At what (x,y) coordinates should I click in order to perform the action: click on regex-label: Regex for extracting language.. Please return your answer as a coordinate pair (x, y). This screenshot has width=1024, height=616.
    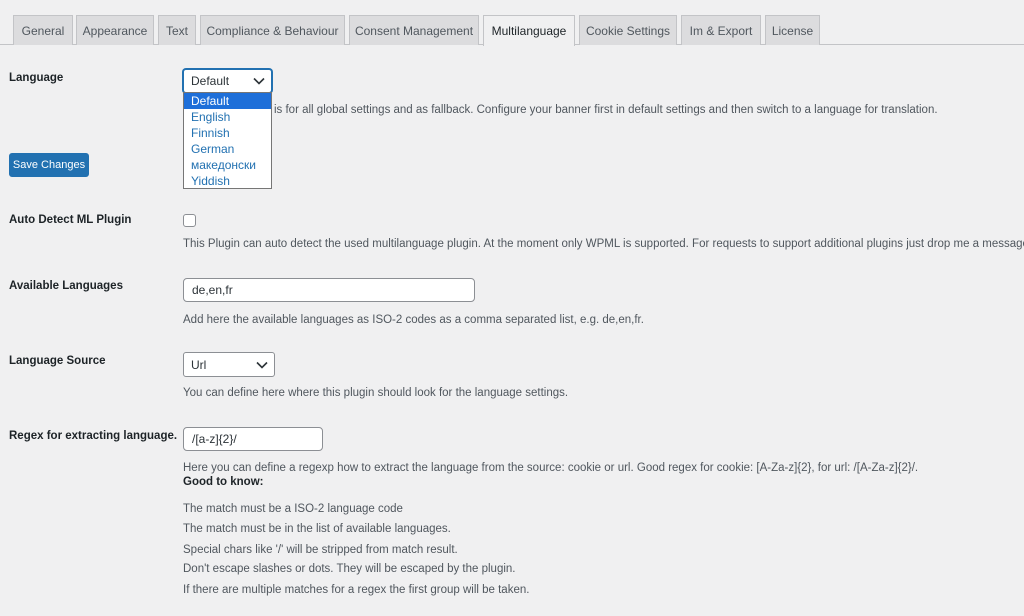
    Looking at the image, I should click on (93, 436).